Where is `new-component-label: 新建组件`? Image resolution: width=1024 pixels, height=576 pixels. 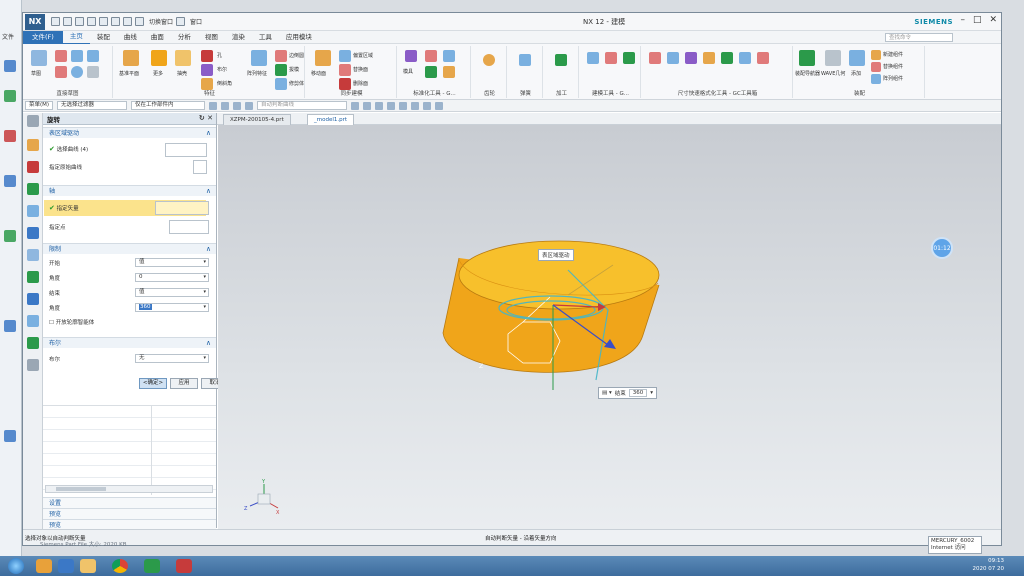
new-component-label: 新建组件 is located at coordinates (893, 54).